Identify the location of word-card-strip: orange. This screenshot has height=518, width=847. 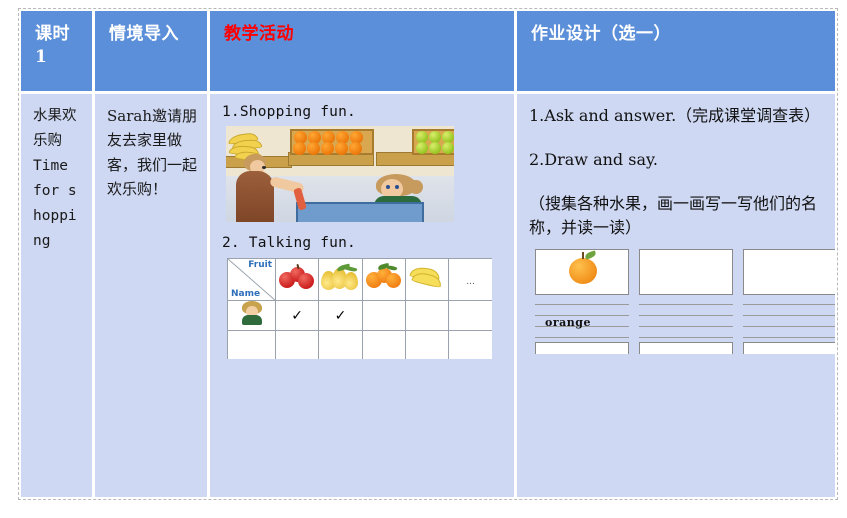
(685, 302).